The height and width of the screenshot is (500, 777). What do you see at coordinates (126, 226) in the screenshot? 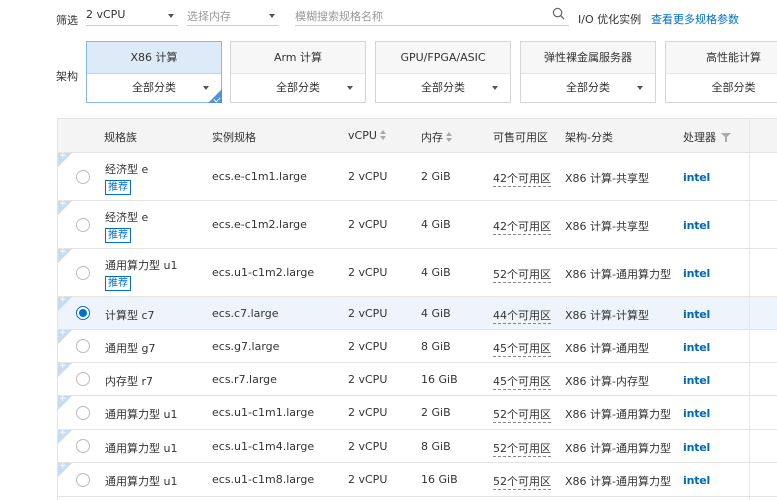
I see `family-cell: 经济型 e 推荐` at bounding box center [126, 226].